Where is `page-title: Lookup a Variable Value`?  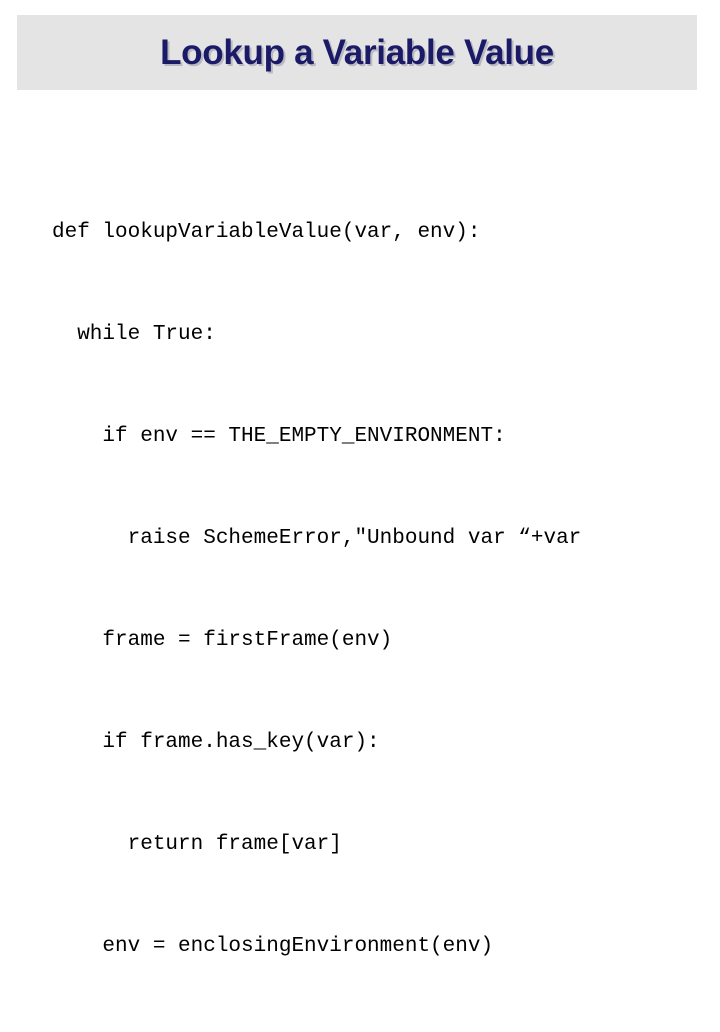 page-title: Lookup a Variable Value is located at coordinates (357, 52).